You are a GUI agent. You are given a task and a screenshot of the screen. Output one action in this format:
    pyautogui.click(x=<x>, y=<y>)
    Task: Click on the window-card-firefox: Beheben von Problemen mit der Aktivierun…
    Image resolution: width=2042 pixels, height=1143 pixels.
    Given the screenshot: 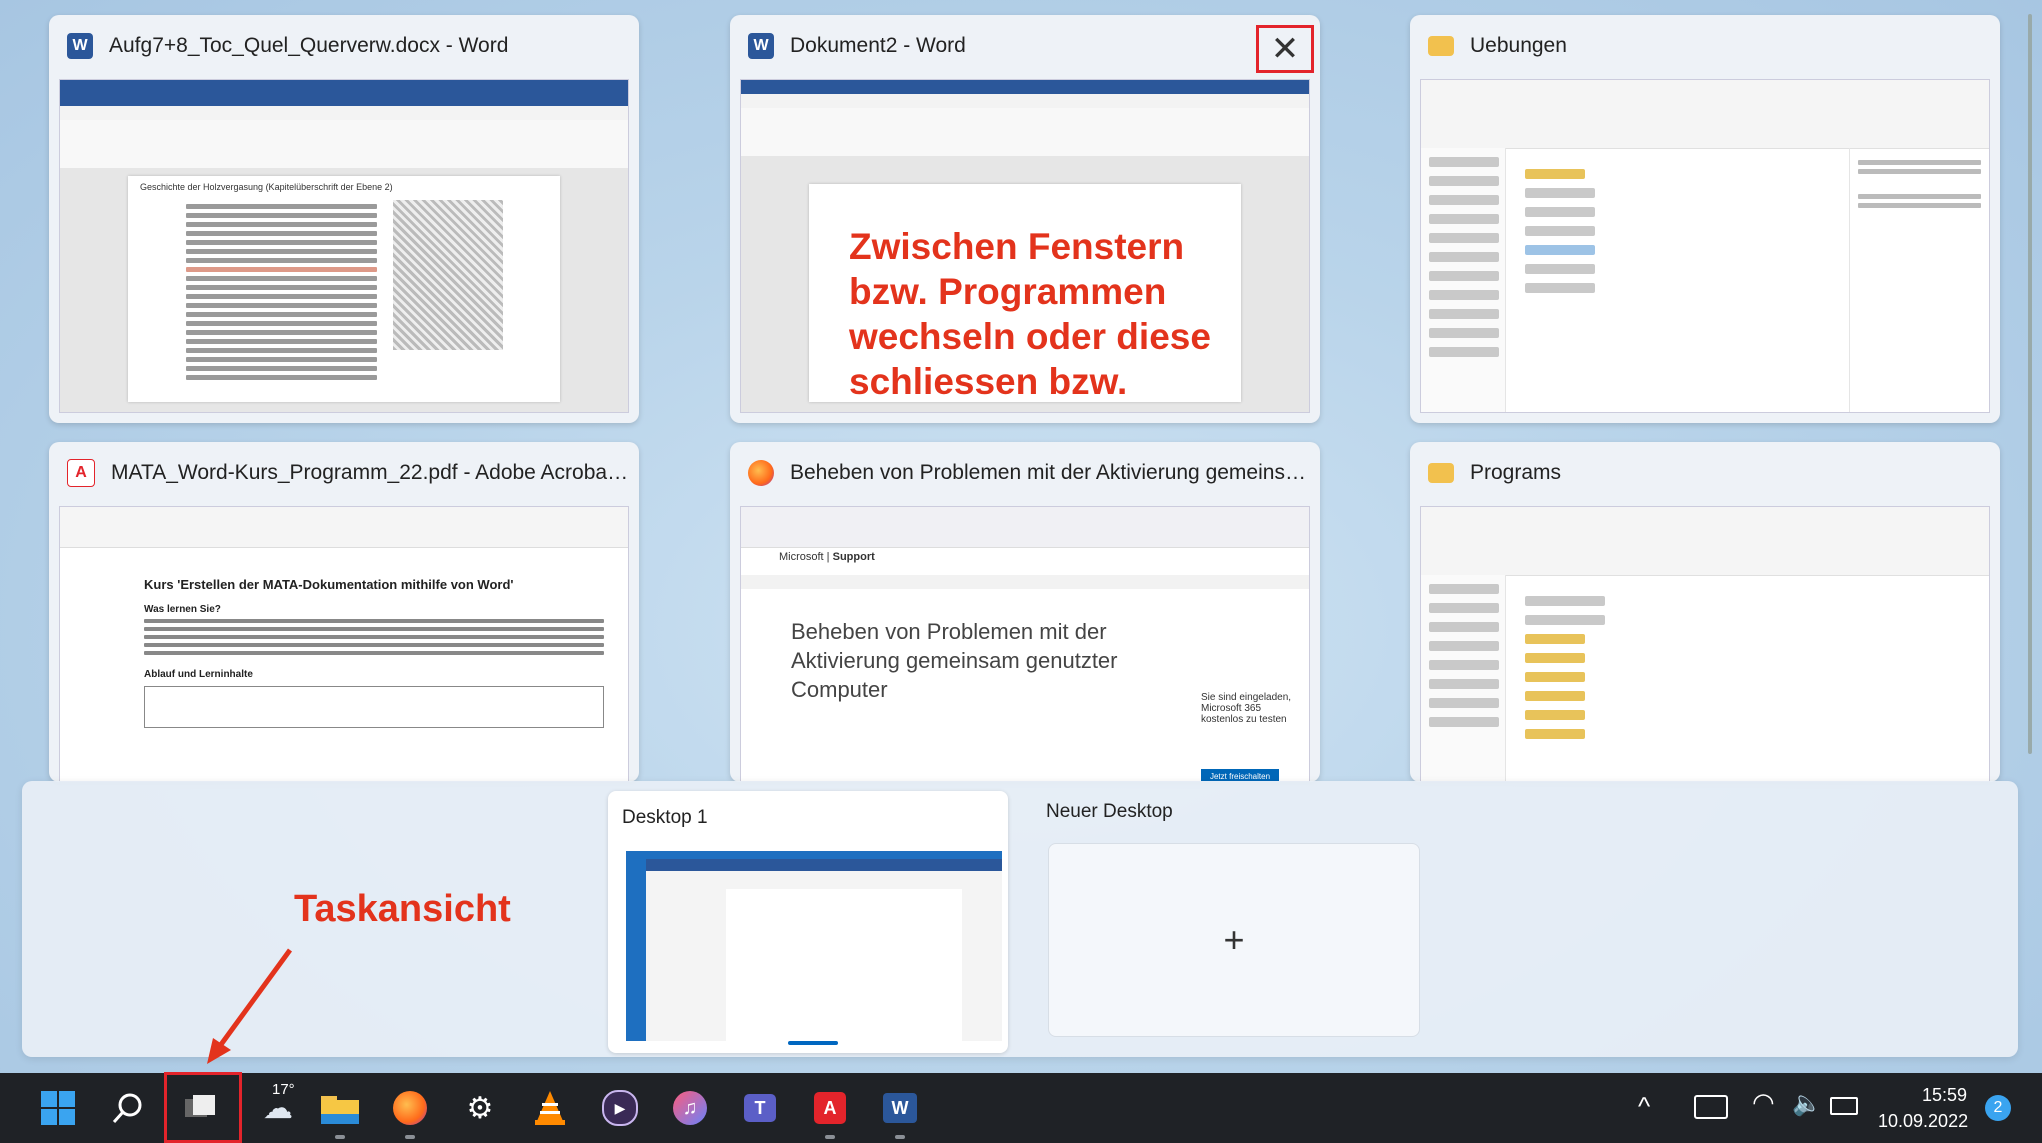 What is the action you would take?
    pyautogui.click(x=1025, y=612)
    